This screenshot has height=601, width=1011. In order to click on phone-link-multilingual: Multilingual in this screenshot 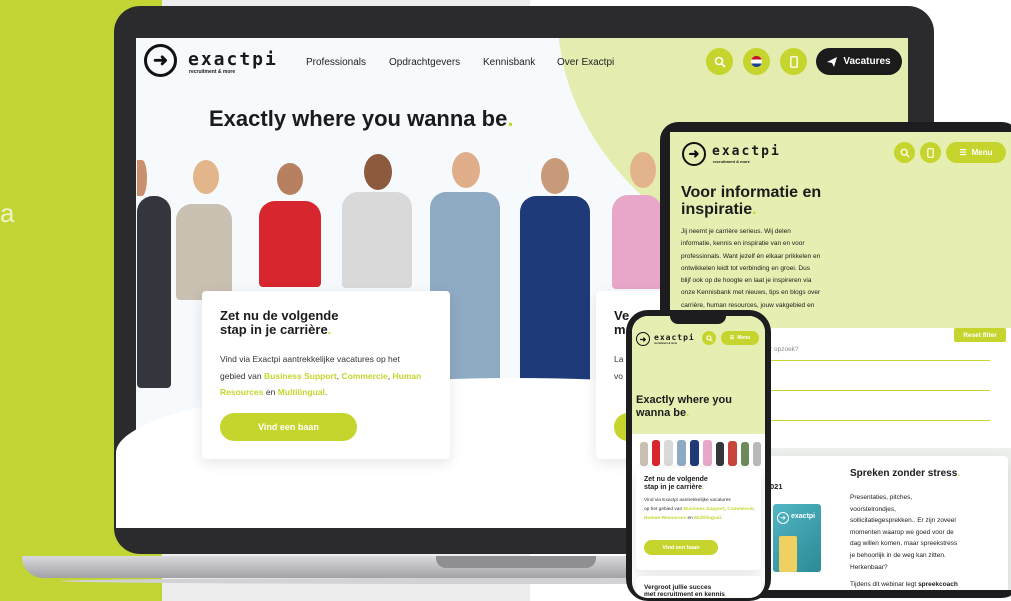, I will do `click(707, 518)`.